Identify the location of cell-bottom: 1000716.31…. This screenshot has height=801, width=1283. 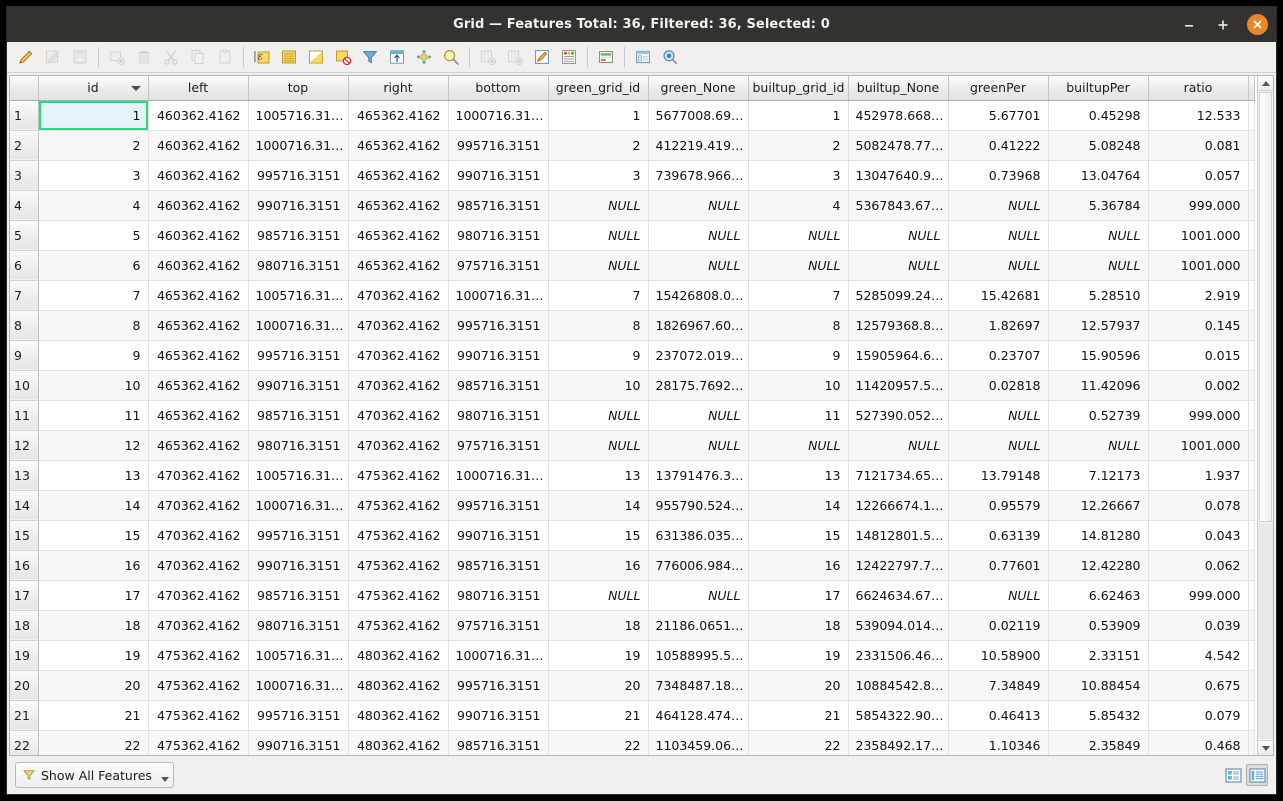
(498, 475).